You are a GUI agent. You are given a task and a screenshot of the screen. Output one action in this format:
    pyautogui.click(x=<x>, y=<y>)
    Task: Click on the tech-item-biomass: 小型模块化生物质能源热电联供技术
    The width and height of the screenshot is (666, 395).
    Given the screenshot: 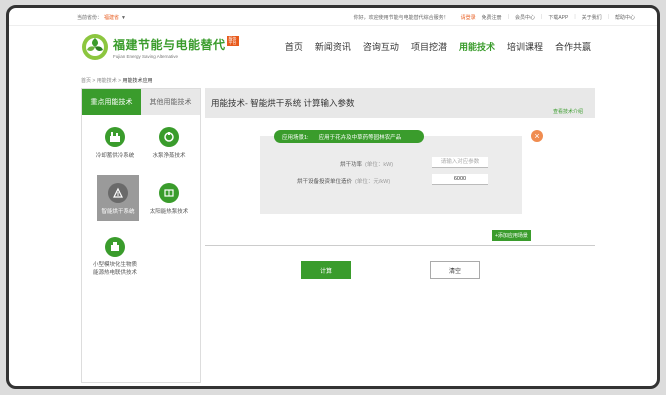 What is the action you would take?
    pyautogui.click(x=115, y=257)
    